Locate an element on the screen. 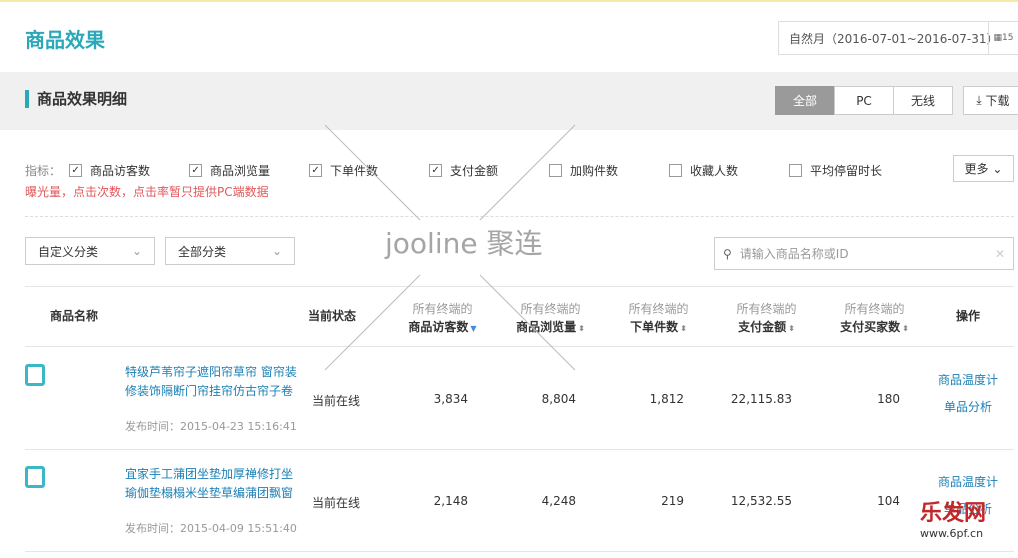 Image resolution: width=1018 pixels, height=558 pixels. download-button: ⤓ 下载 is located at coordinates (990, 100).